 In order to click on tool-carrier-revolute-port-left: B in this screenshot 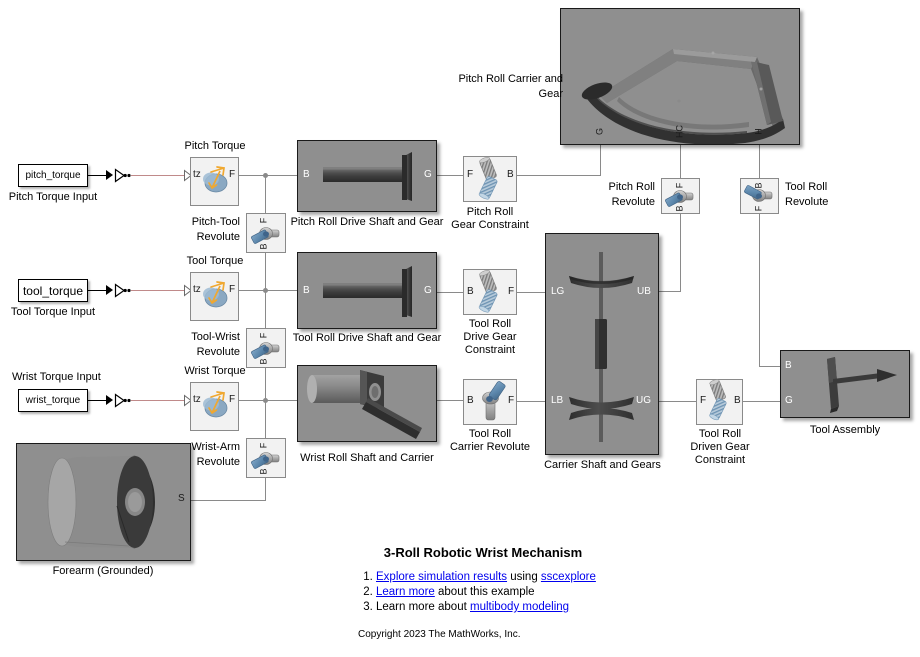, I will do `click(470, 400)`.